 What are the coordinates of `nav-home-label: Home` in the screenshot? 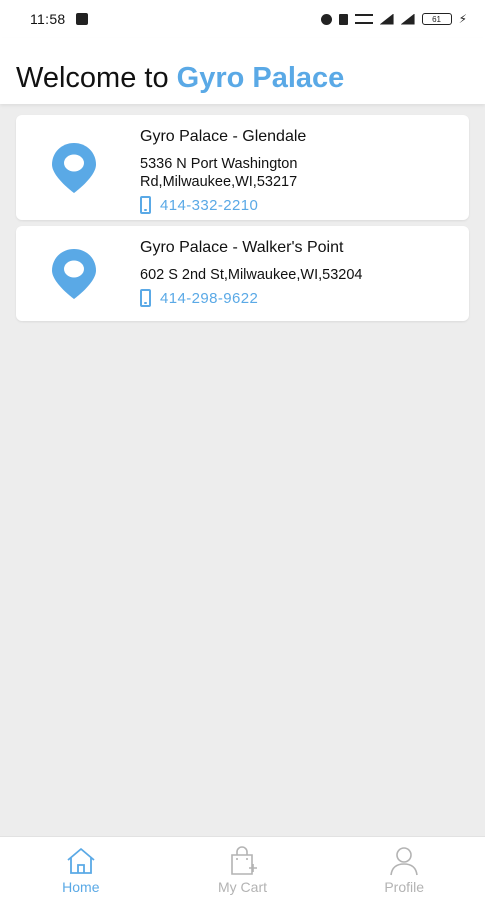 It's located at (81, 887).